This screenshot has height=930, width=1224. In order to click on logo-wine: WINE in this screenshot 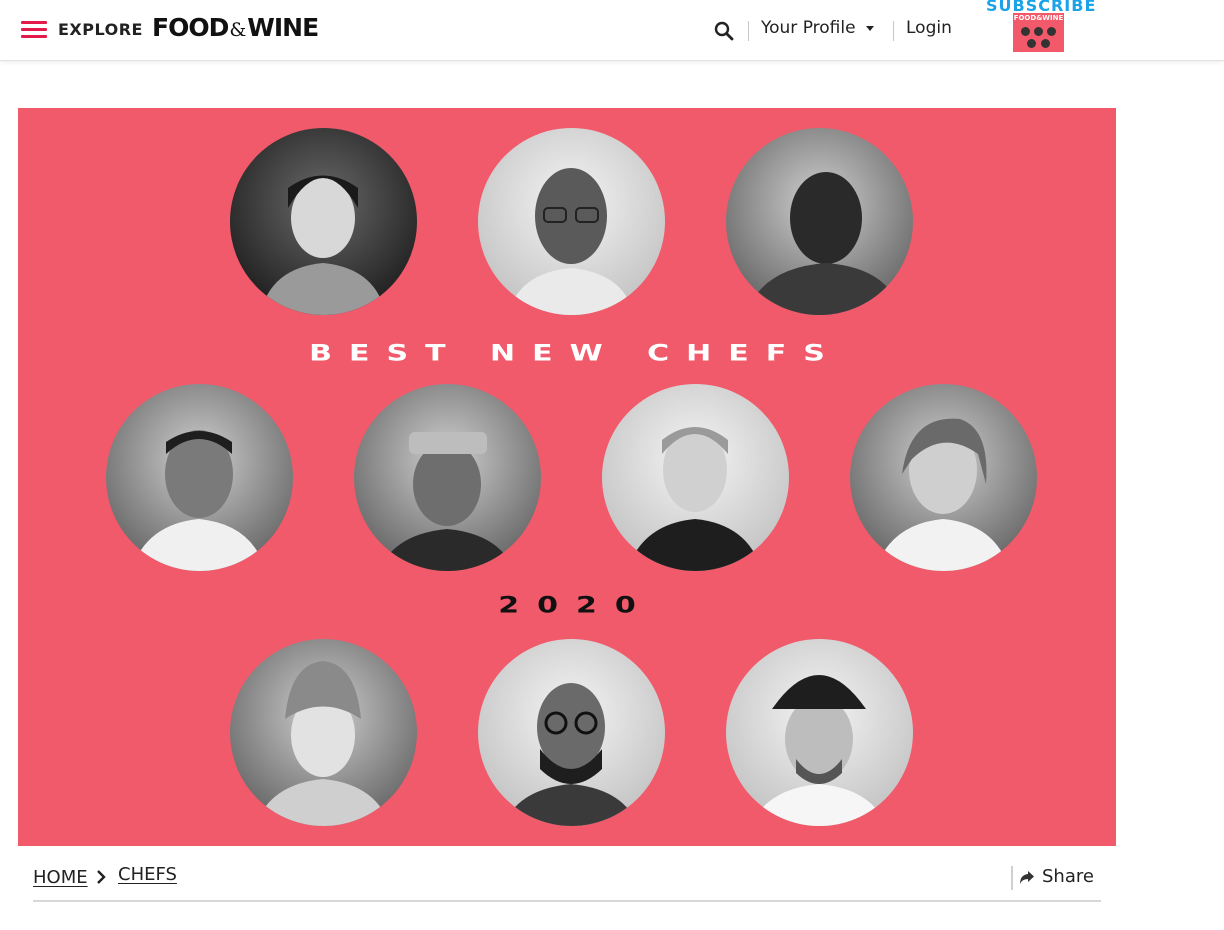, I will do `click(283, 27)`.